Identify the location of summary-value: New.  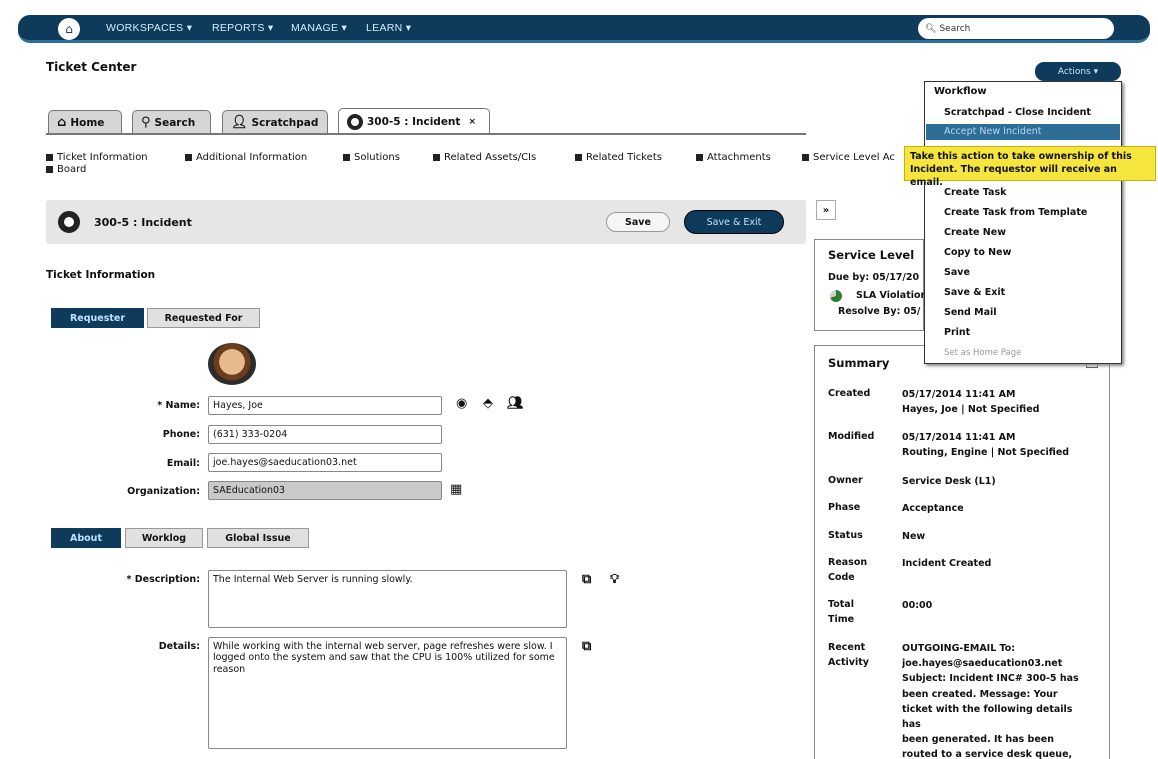
(914, 536).